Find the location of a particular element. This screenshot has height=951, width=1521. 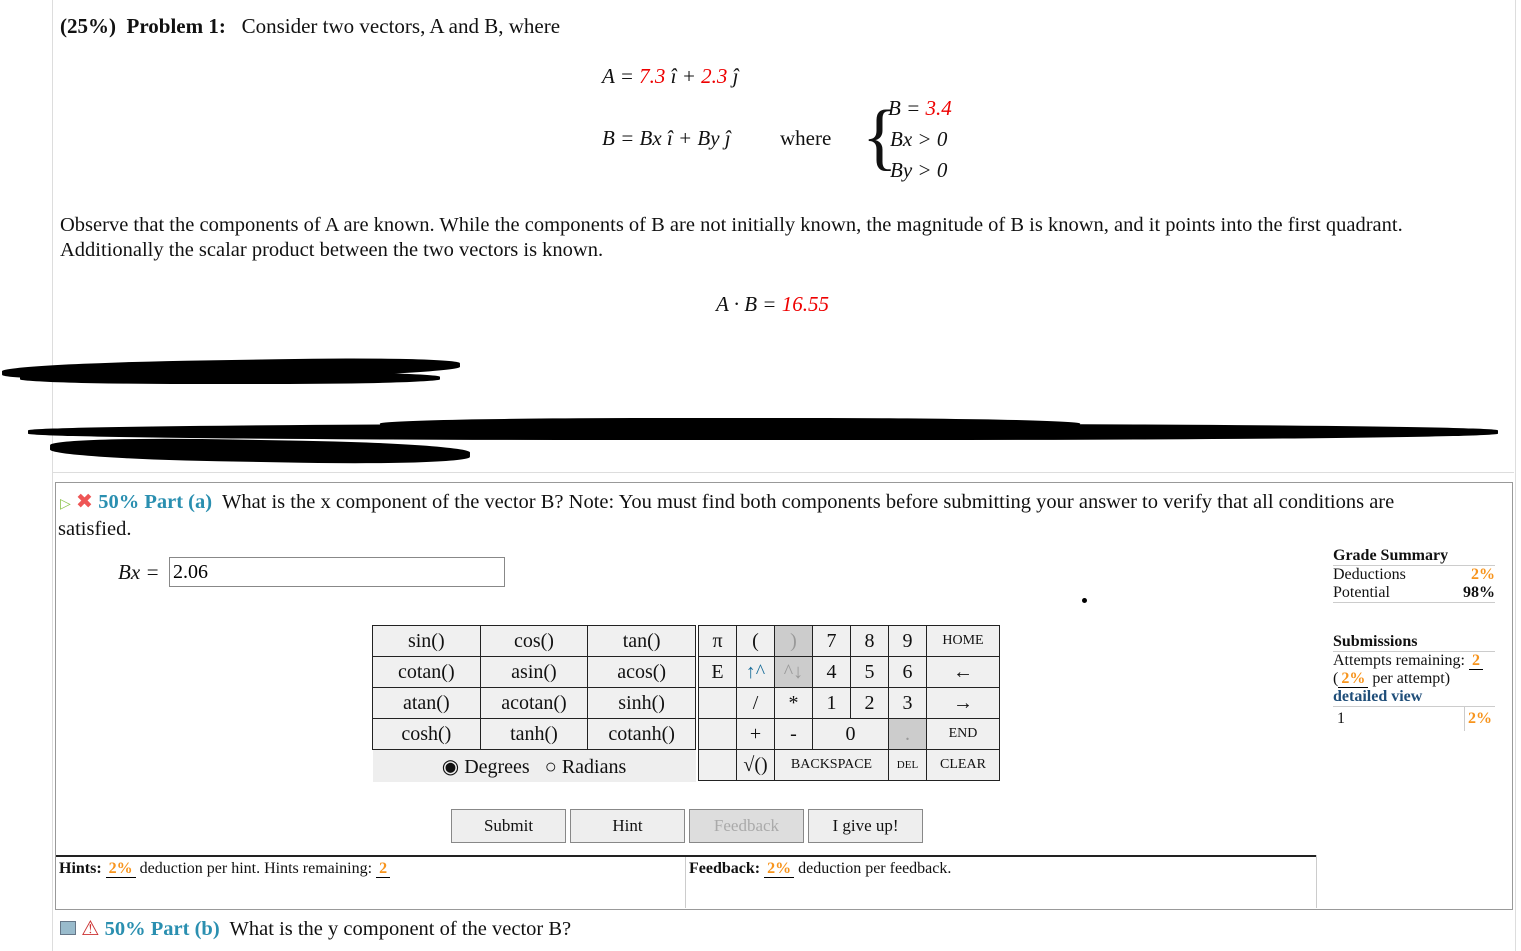

function-key: cotan() is located at coordinates (426, 672).